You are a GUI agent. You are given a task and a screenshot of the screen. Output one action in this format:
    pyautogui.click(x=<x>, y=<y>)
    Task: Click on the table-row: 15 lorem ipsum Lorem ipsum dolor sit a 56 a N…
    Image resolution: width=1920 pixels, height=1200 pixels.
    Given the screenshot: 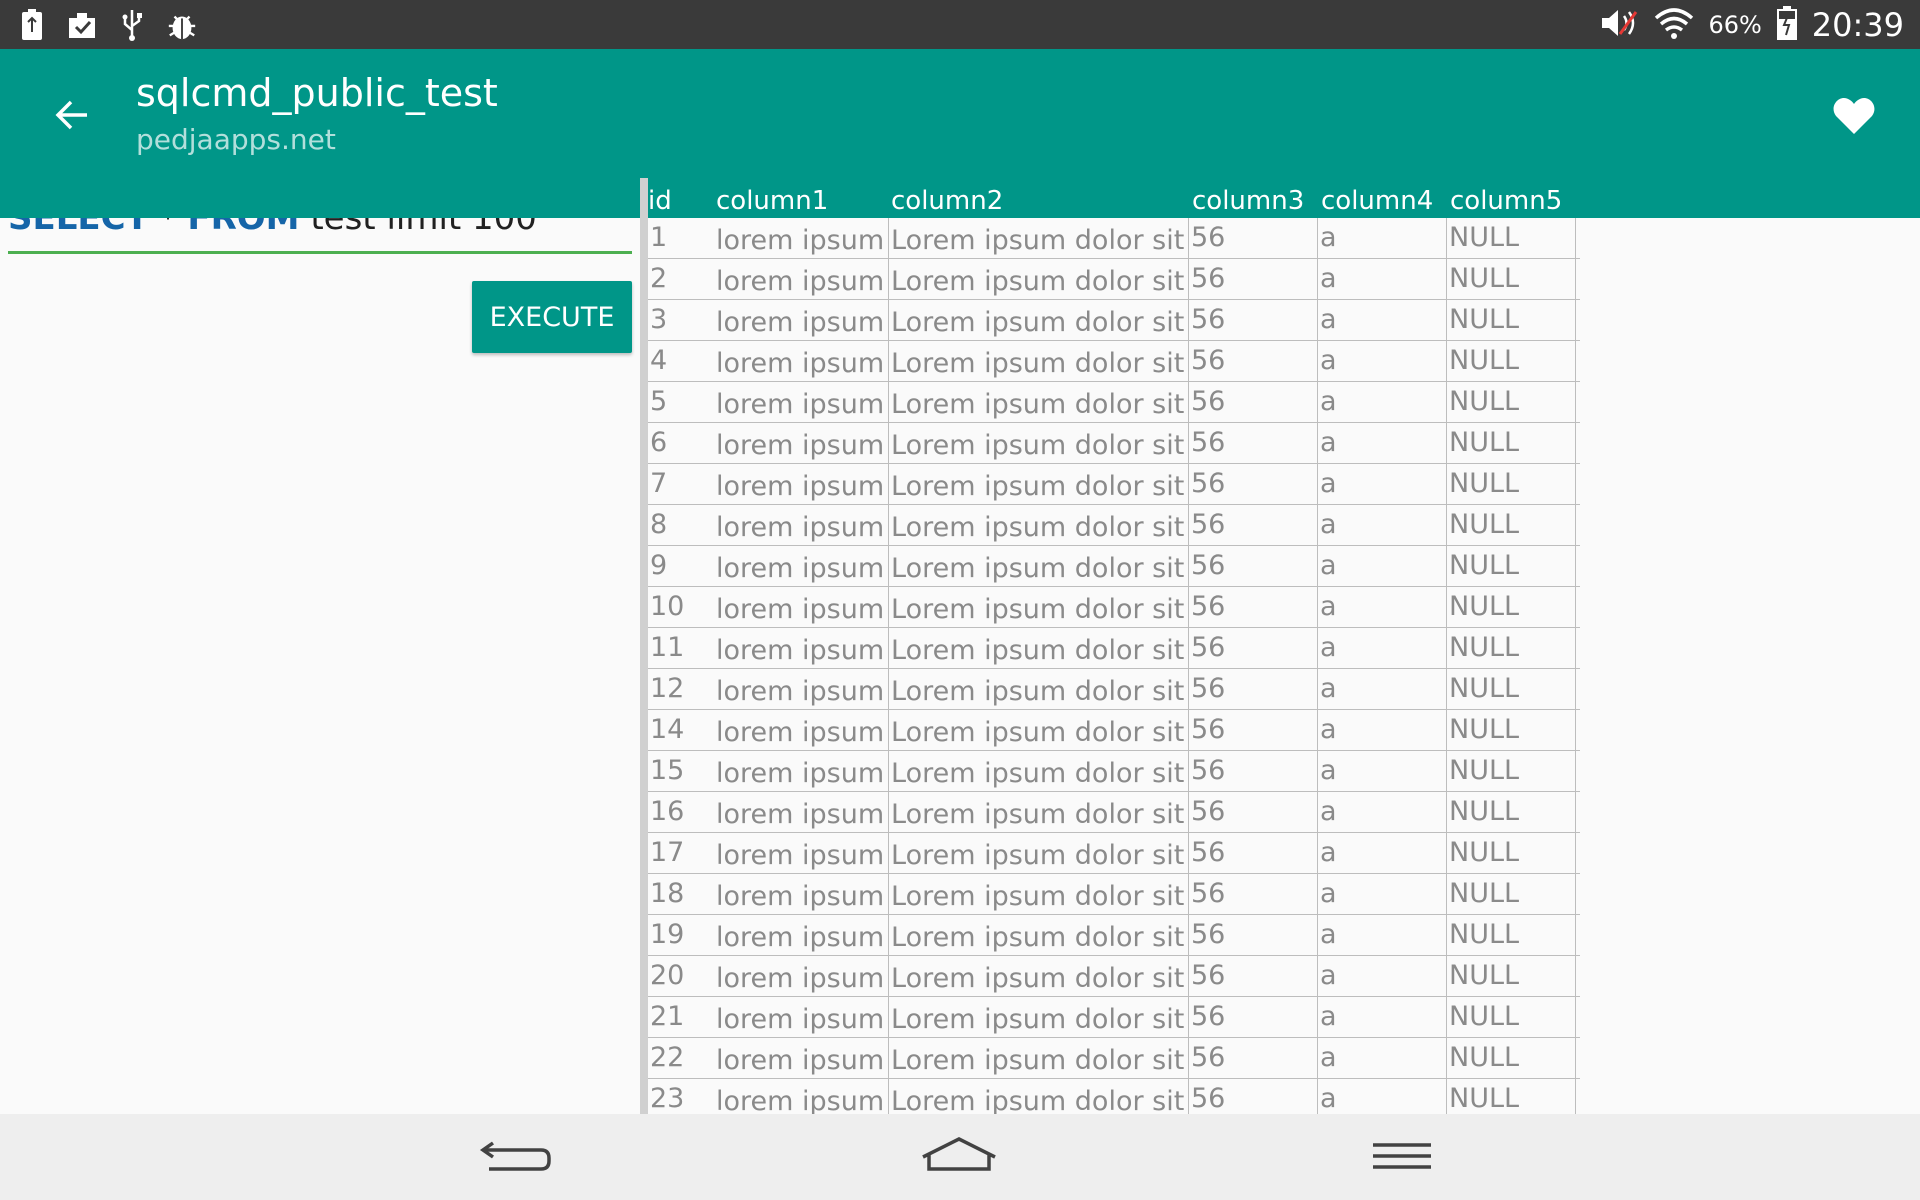 What is the action you would take?
    pyautogui.click(x=1114, y=771)
    